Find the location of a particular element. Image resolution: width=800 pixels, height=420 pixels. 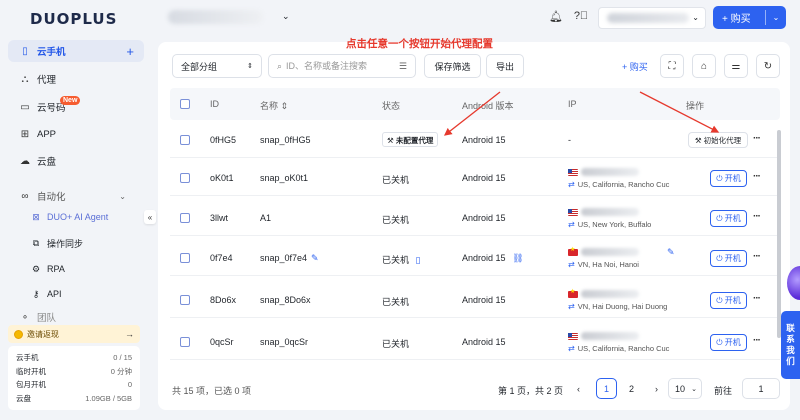

contact-us-tab: 联 系 我 们 is located at coordinates (790, 345).